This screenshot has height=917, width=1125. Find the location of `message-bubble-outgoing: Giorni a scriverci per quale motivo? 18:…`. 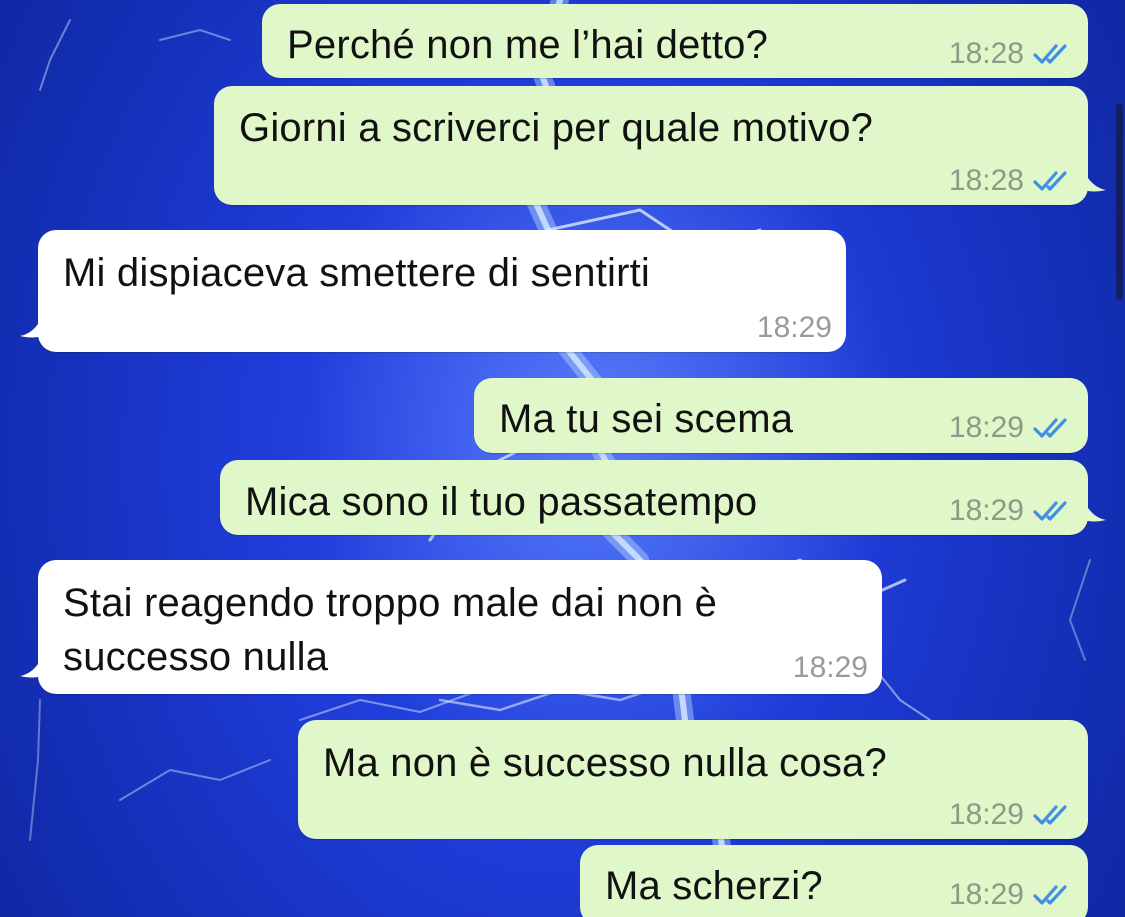

message-bubble-outgoing: Giorni a scriverci per quale motivo? 18:… is located at coordinates (651, 145).